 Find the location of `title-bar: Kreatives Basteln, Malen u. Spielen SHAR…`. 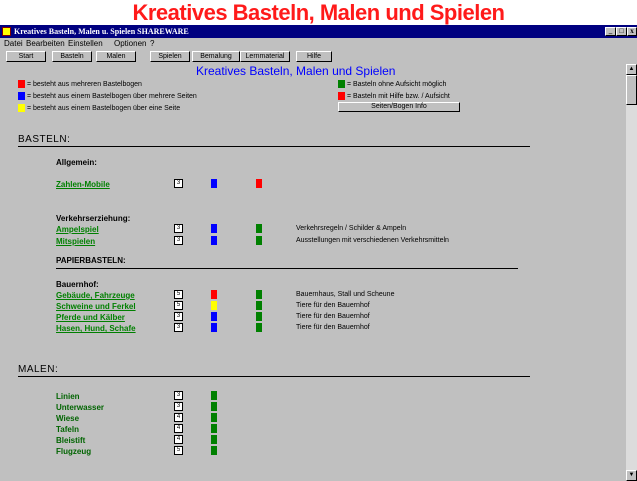

title-bar: Kreatives Basteln, Malen u. Spielen SHAR… is located at coordinates (318, 31).